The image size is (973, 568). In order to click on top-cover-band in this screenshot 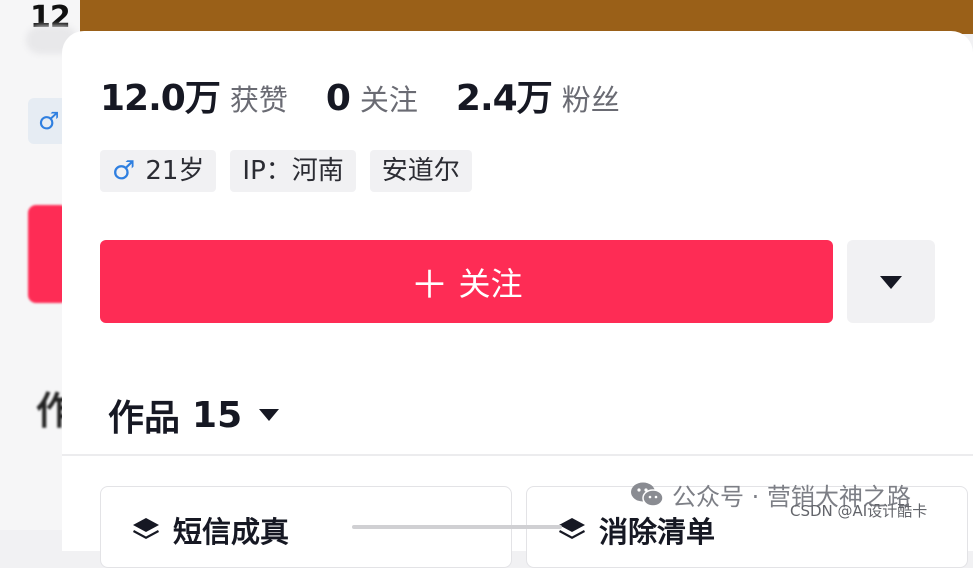, I will do `click(516, 17)`.